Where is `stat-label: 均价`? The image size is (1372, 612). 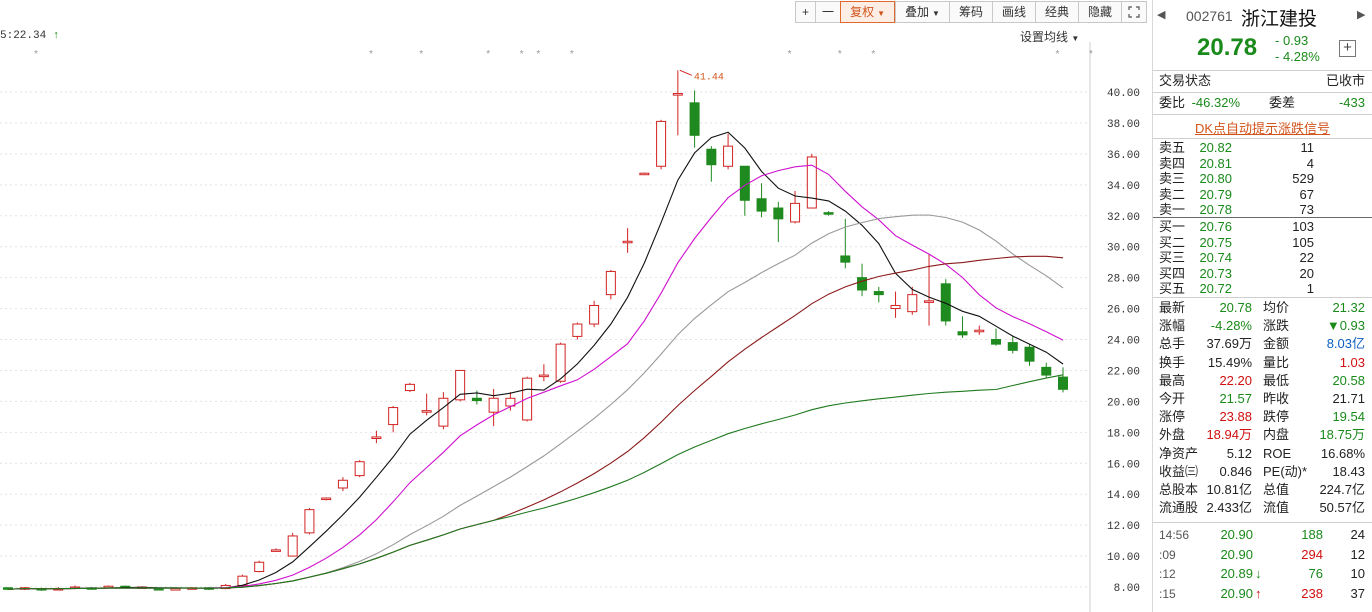
stat-label: 均价 is located at coordinates (1276, 307).